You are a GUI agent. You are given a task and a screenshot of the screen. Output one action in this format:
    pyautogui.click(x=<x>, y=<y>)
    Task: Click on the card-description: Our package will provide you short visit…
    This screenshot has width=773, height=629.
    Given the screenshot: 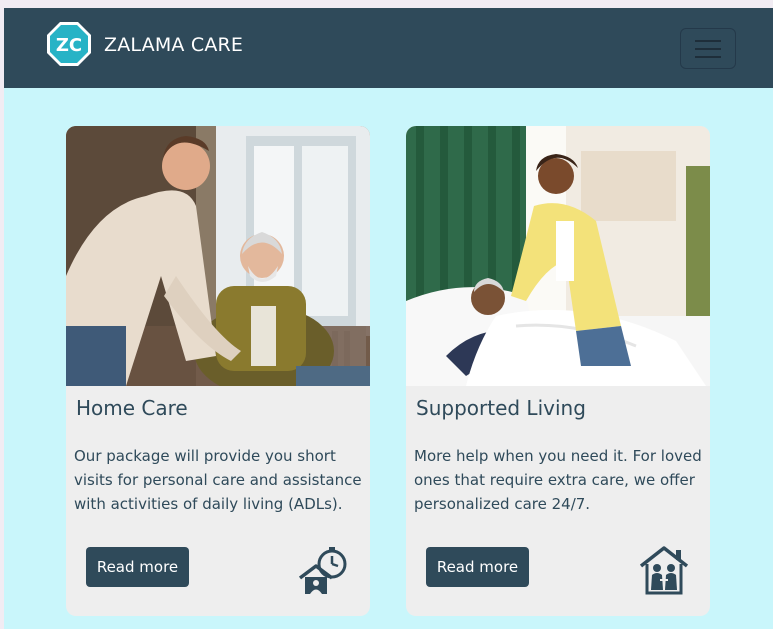 What is the action you would take?
    pyautogui.click(x=218, y=480)
    